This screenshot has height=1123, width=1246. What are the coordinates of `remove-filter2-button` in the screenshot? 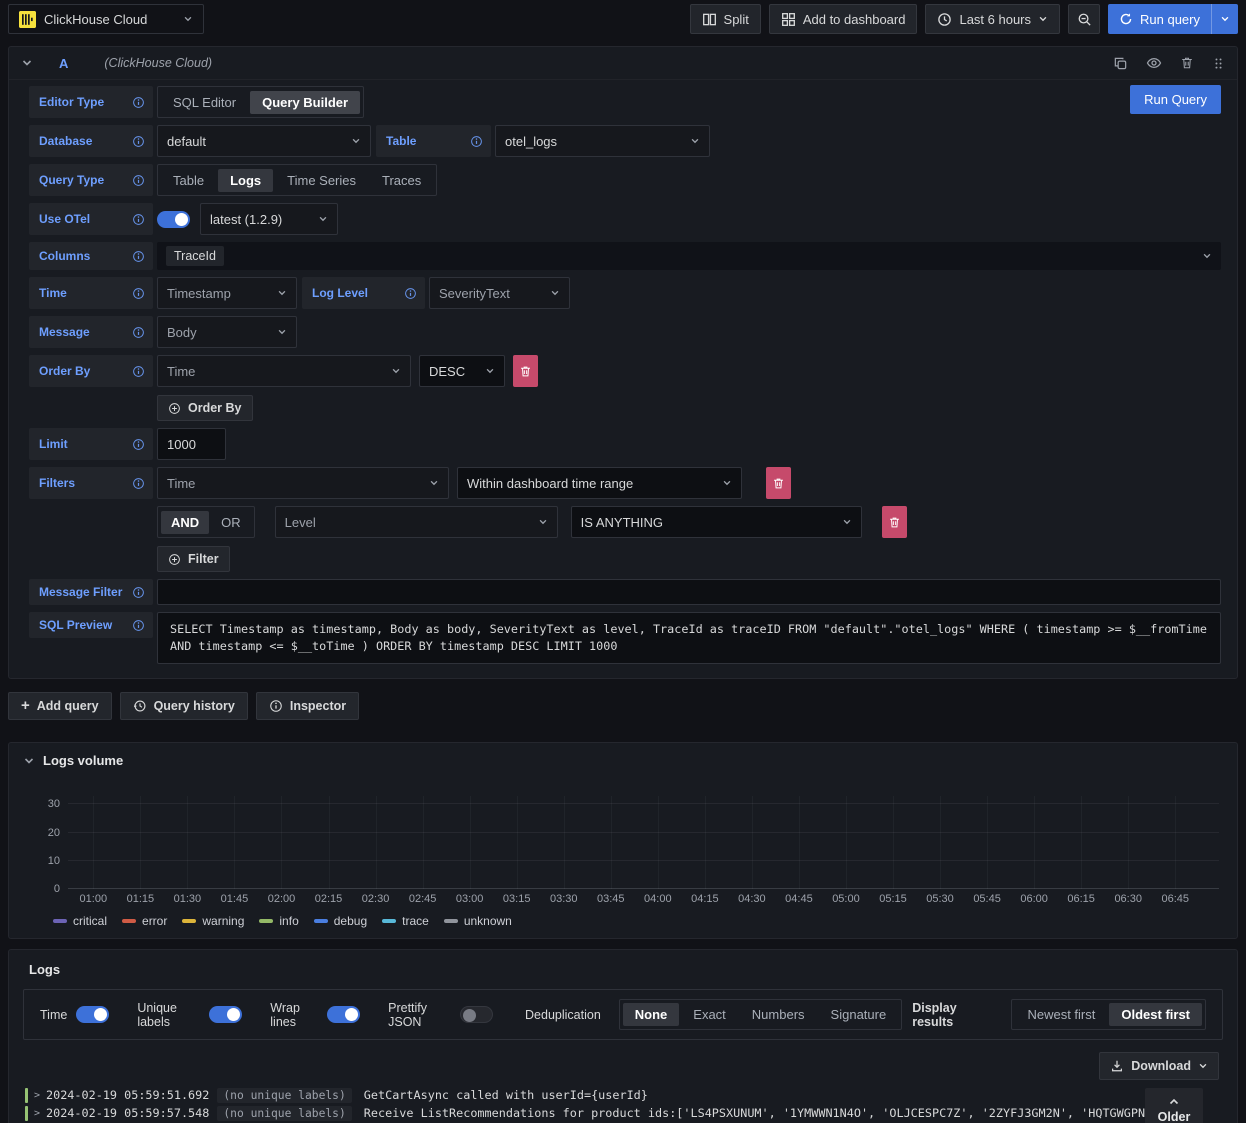 It's located at (894, 522).